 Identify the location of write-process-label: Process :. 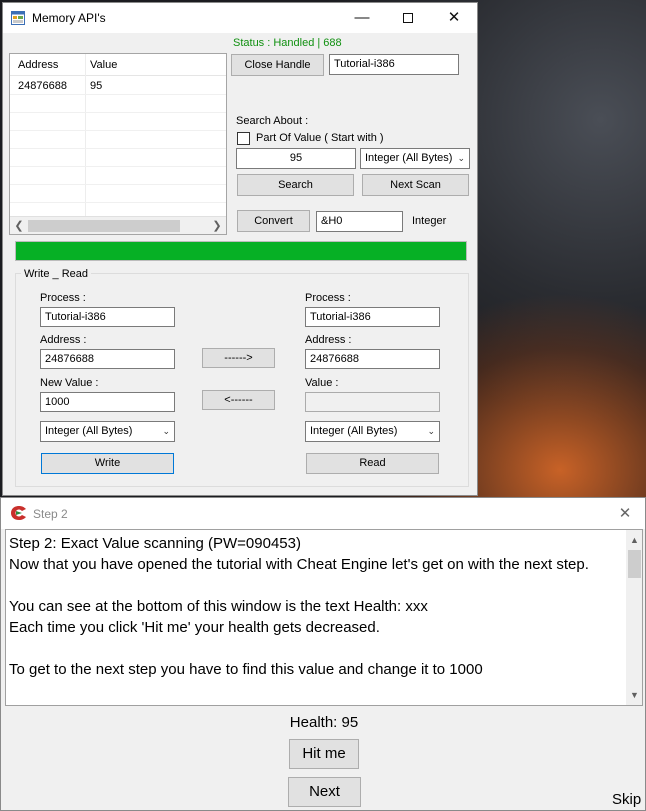
(63, 298).